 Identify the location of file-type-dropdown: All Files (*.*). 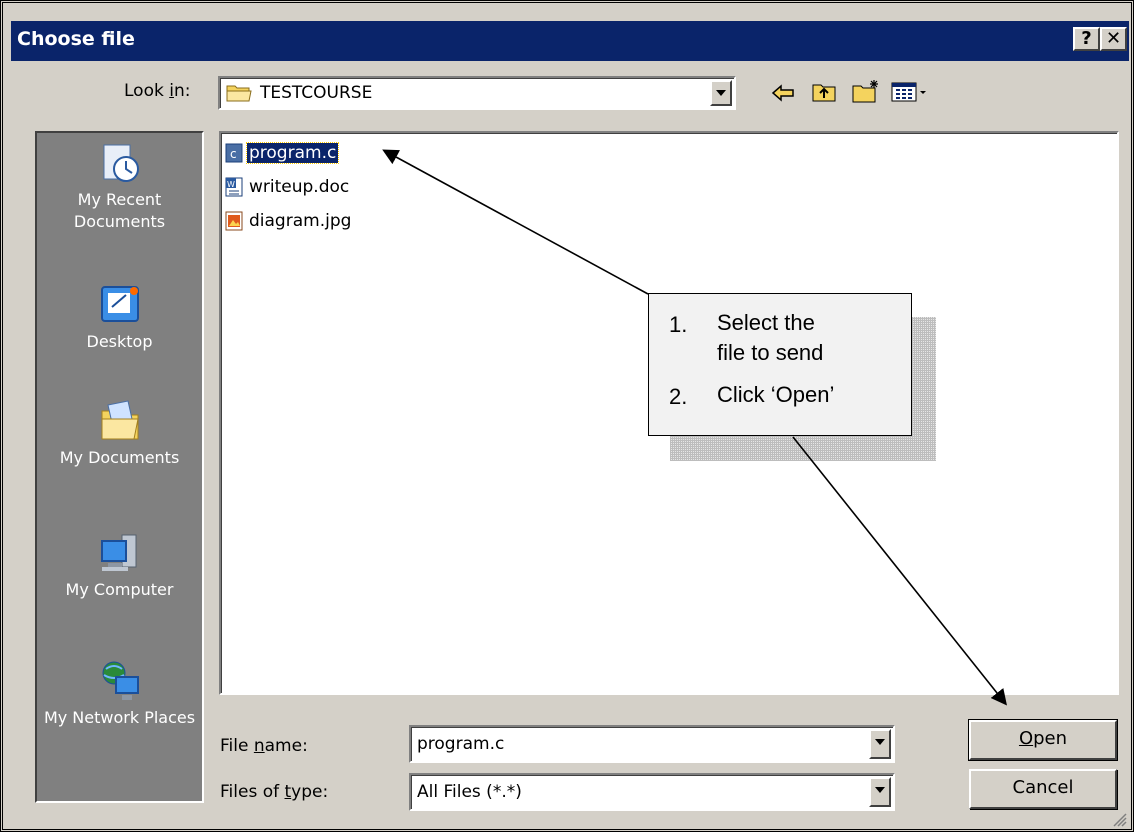
(652, 792).